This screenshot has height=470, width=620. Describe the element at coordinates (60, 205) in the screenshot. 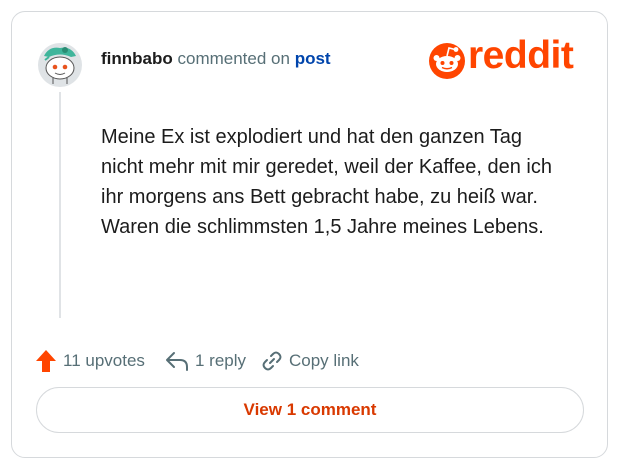

I see `thread-line` at that location.